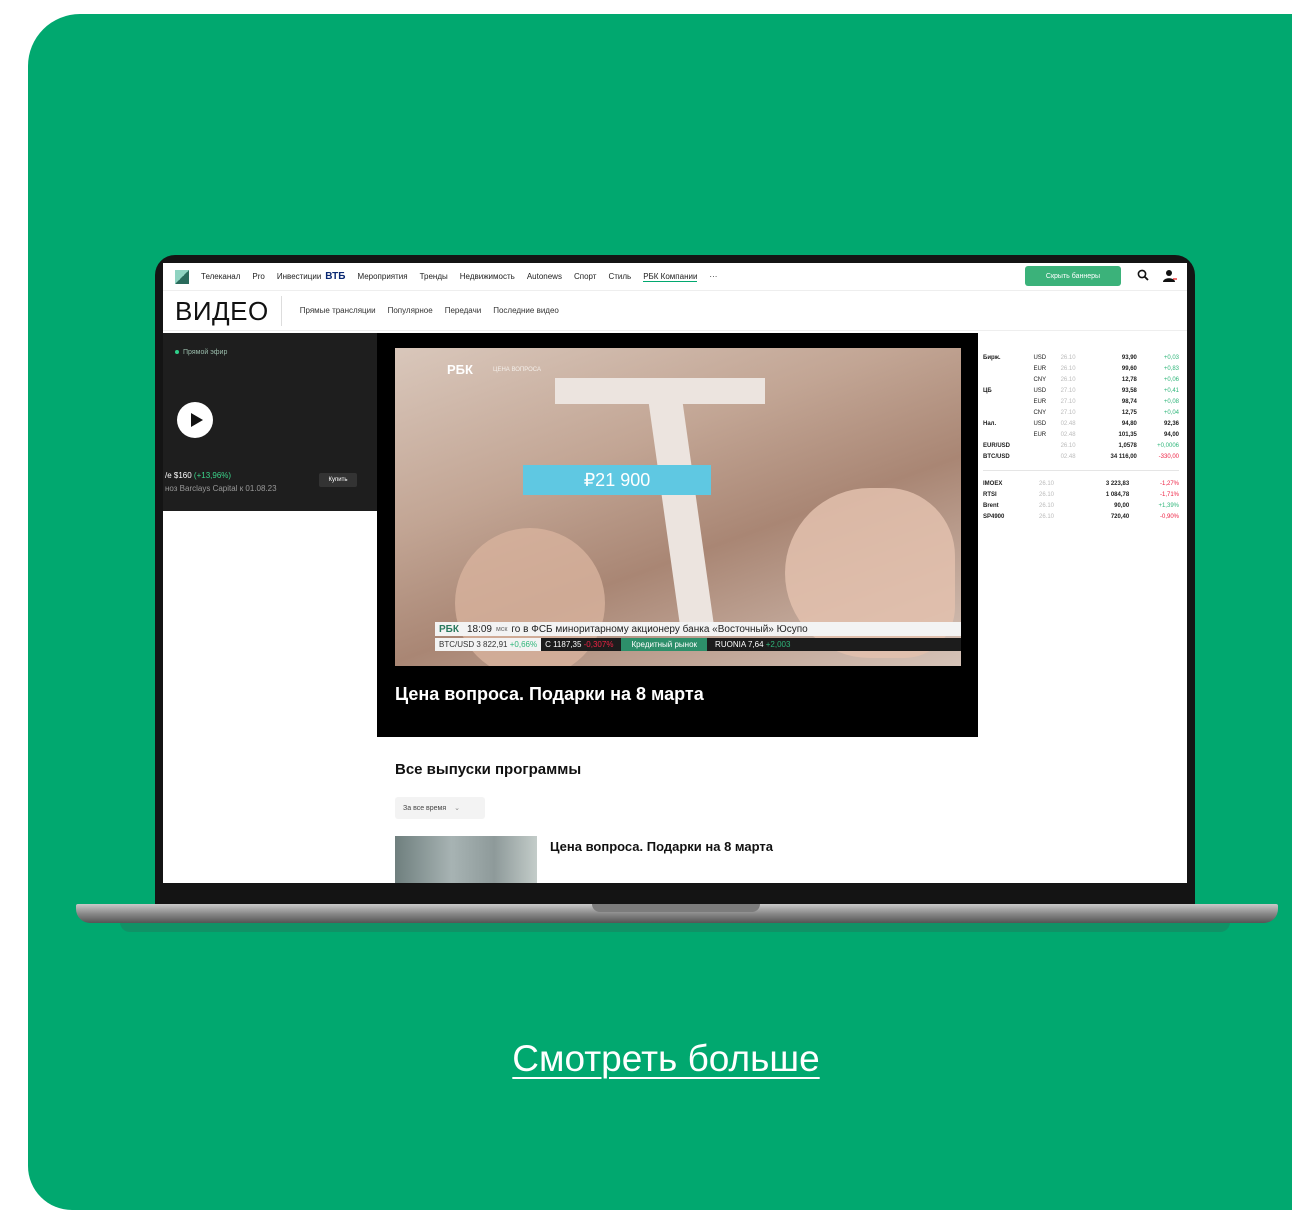 Image resolution: width=1292 pixels, height=1210 pixels. I want to click on rate-value: 99,60, so click(1129, 368).